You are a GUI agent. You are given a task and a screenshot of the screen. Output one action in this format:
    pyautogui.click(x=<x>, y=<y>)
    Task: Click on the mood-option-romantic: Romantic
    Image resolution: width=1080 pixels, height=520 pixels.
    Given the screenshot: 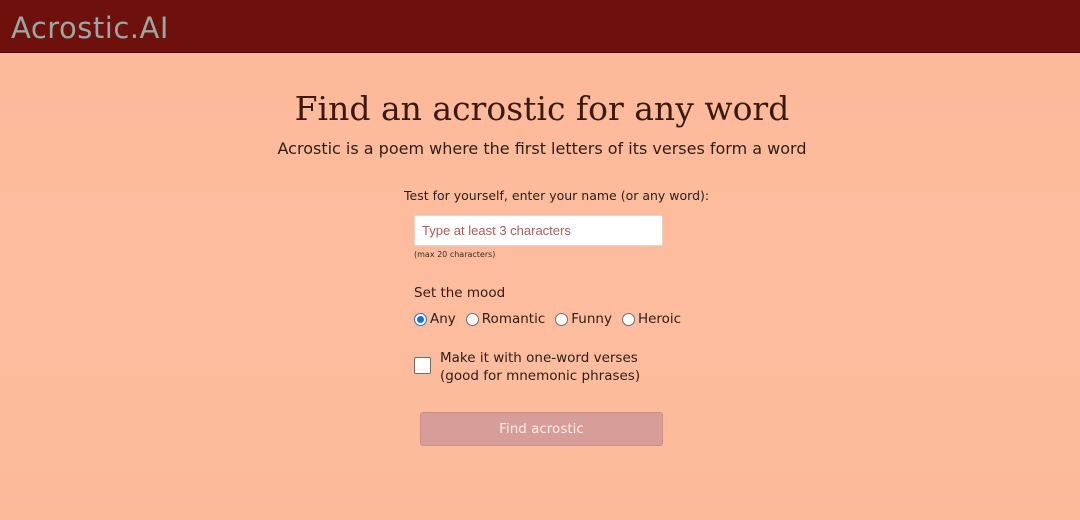 What is the action you would take?
    pyautogui.click(x=505, y=319)
    